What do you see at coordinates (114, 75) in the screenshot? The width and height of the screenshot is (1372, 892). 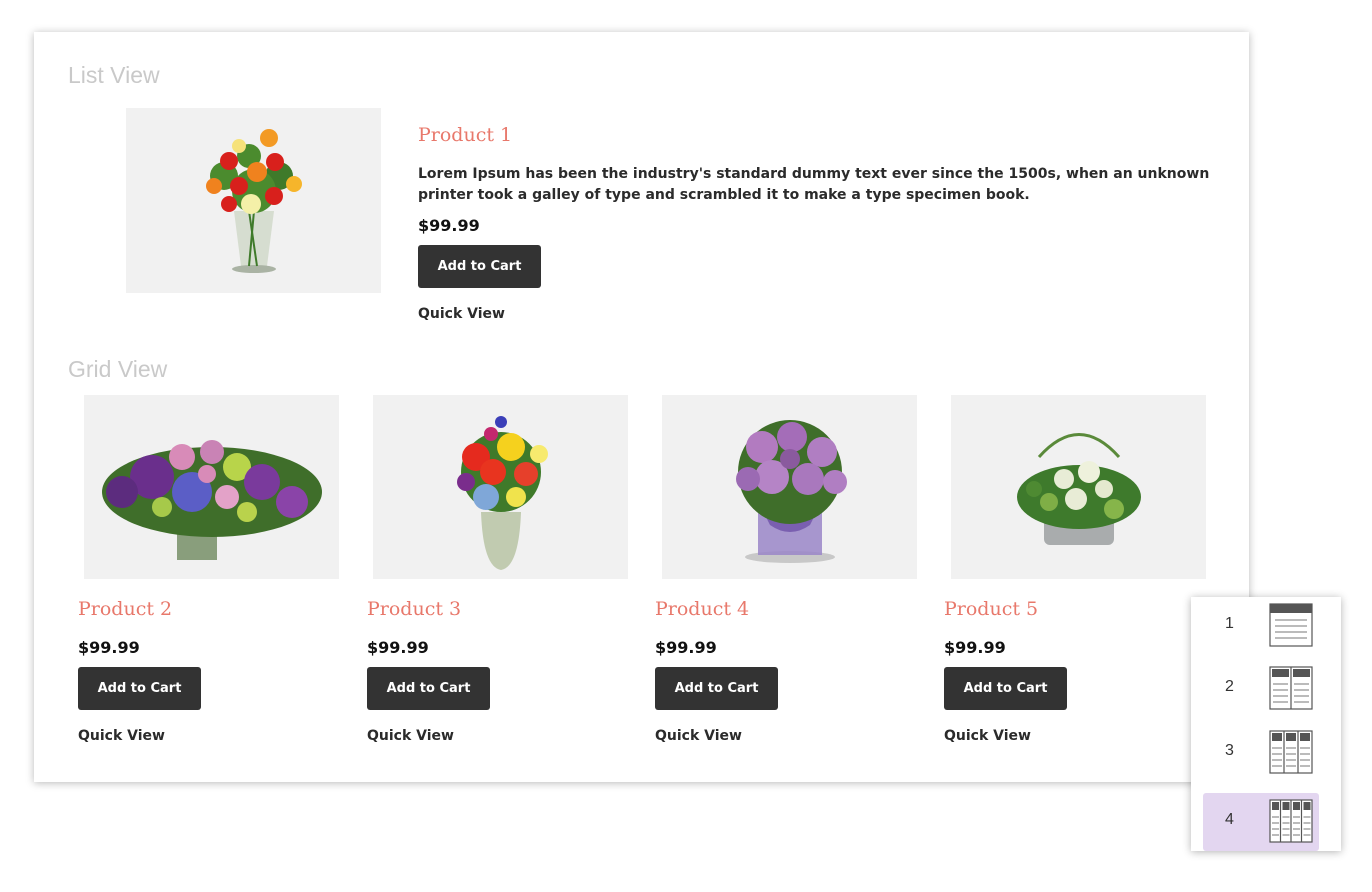 I see `list-view-title: List View` at bounding box center [114, 75].